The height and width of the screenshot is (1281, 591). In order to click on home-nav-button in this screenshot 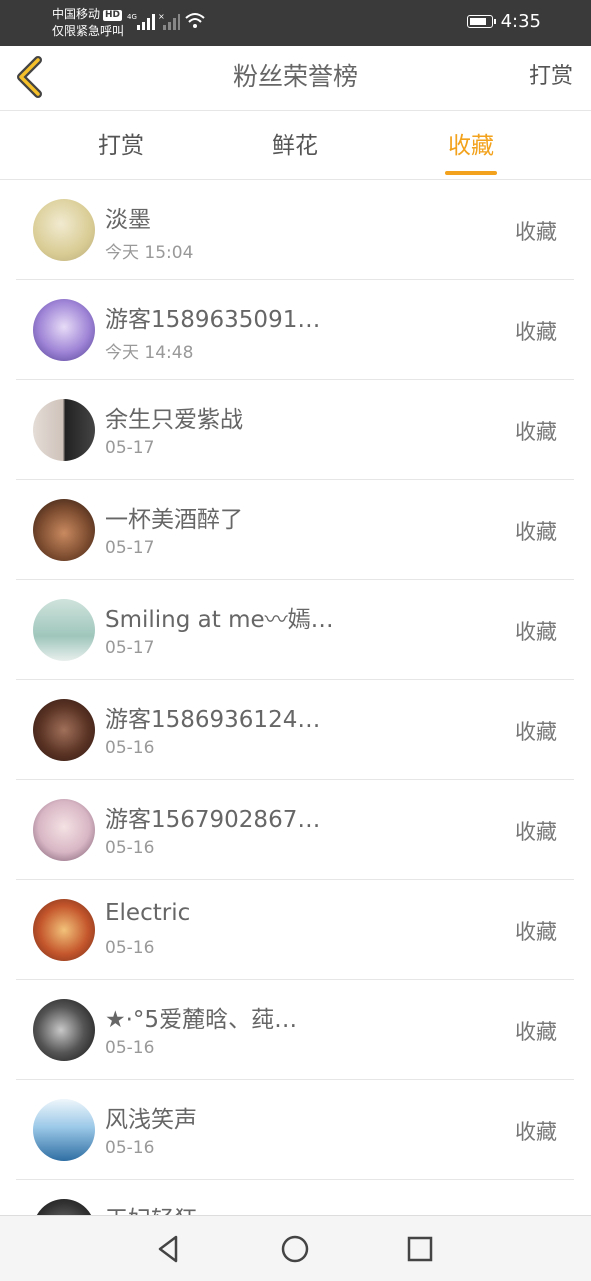, I will do `click(295, 1249)`.